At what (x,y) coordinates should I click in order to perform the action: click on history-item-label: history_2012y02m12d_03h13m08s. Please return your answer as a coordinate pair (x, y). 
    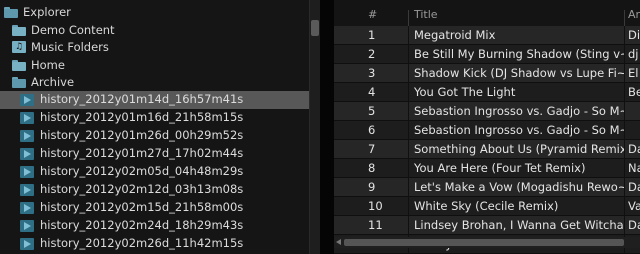
    Looking at the image, I should click on (142, 189).